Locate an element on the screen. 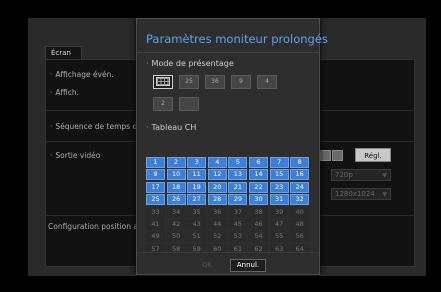 This screenshot has height=292, width=441. channel-cell: 32 is located at coordinates (300, 200).